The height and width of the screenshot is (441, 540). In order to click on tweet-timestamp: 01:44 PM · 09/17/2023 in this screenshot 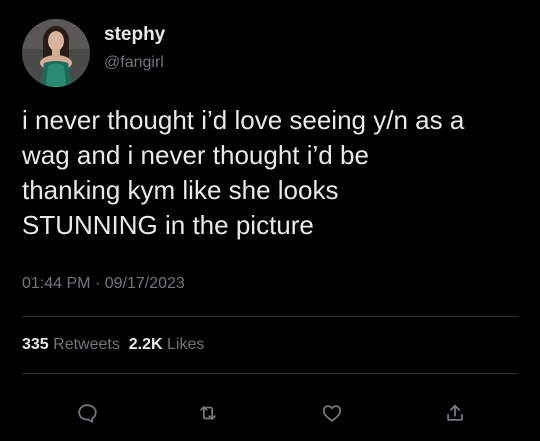, I will do `click(103, 284)`.